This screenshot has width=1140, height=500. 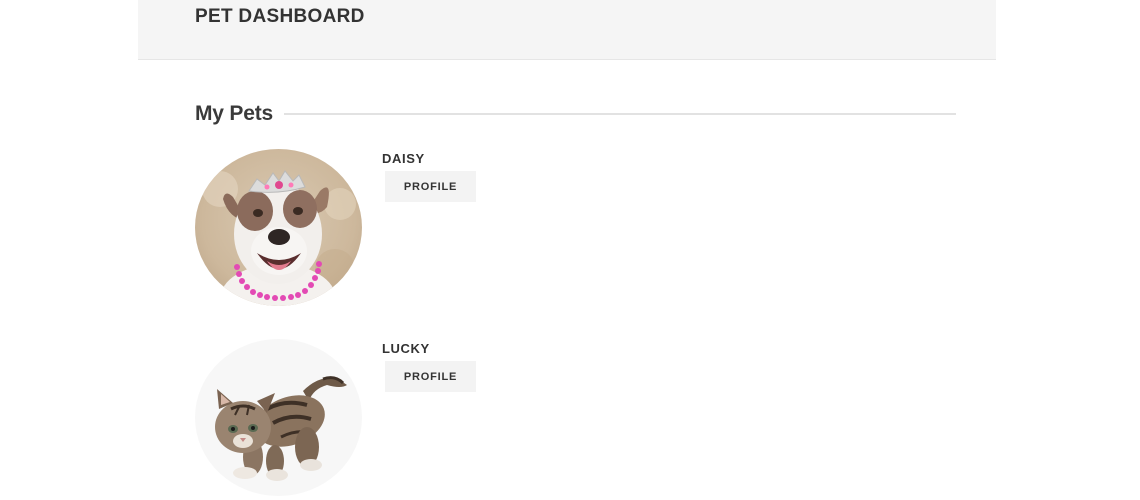 I want to click on pet-photo-daisy, so click(x=278, y=227).